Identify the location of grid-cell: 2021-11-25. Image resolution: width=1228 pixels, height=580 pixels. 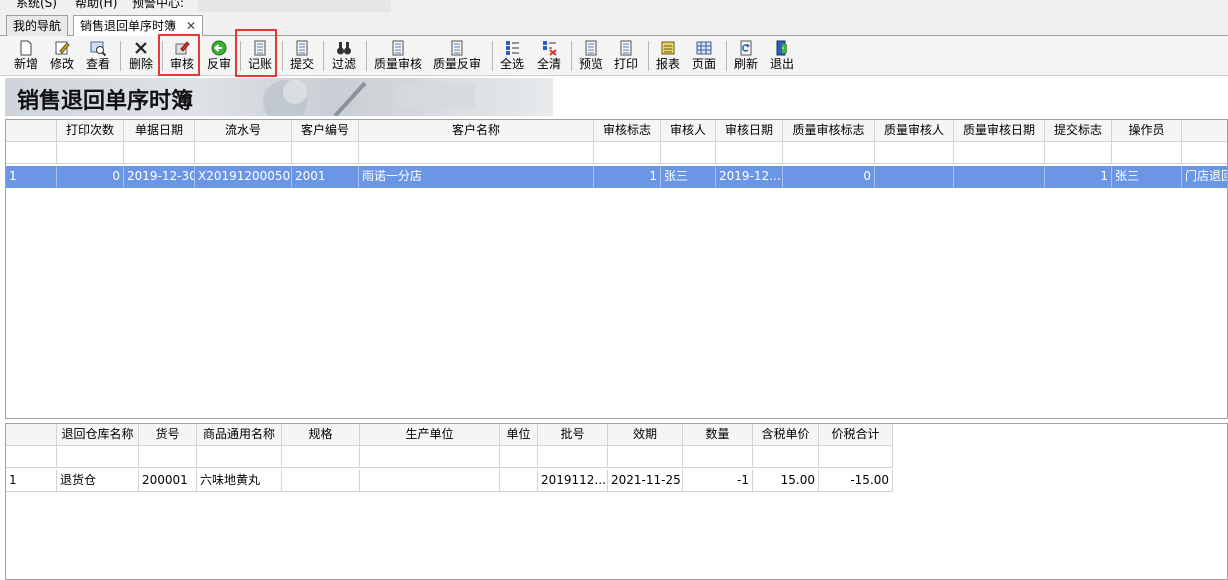
(645, 481).